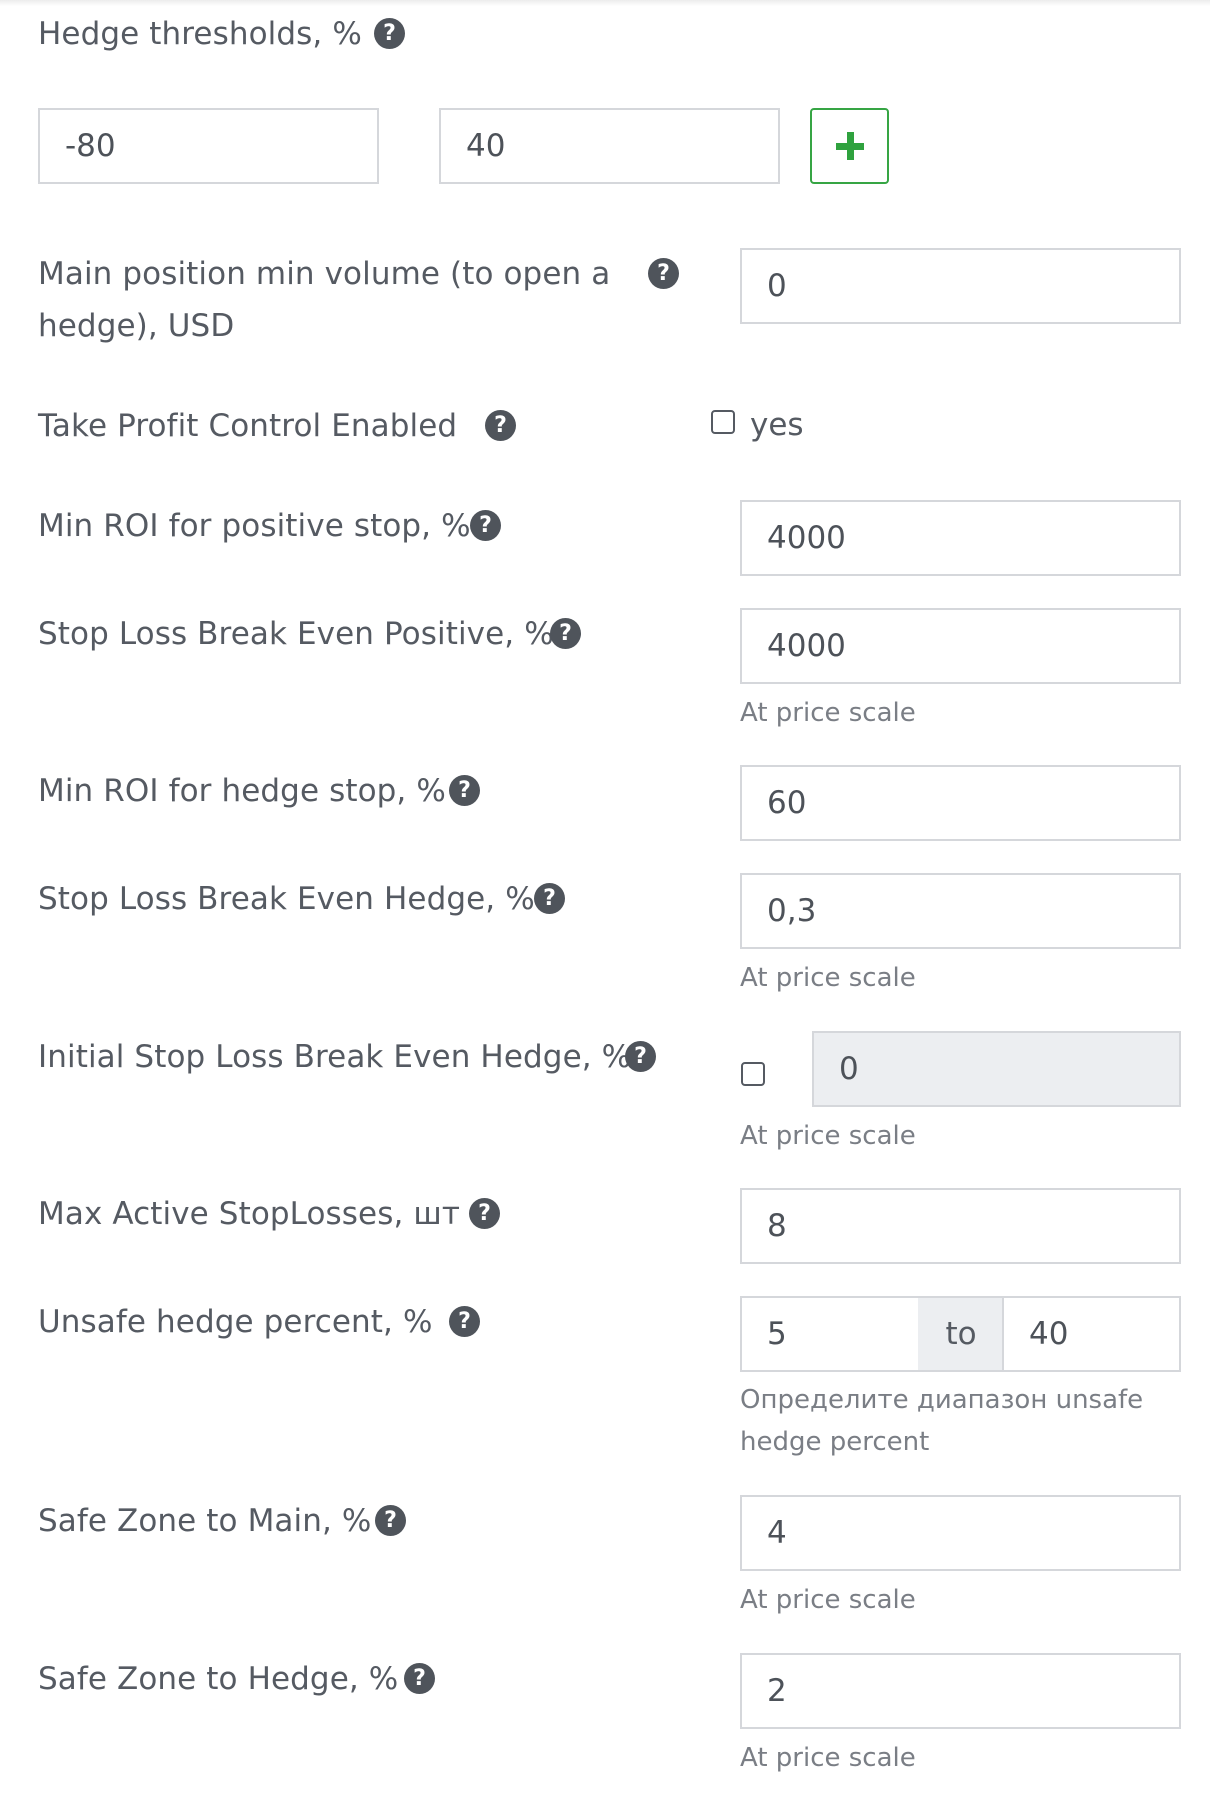 The height and width of the screenshot is (1798, 1210). I want to click on sl-break-even-hedge-input: 0,3, so click(960, 911).